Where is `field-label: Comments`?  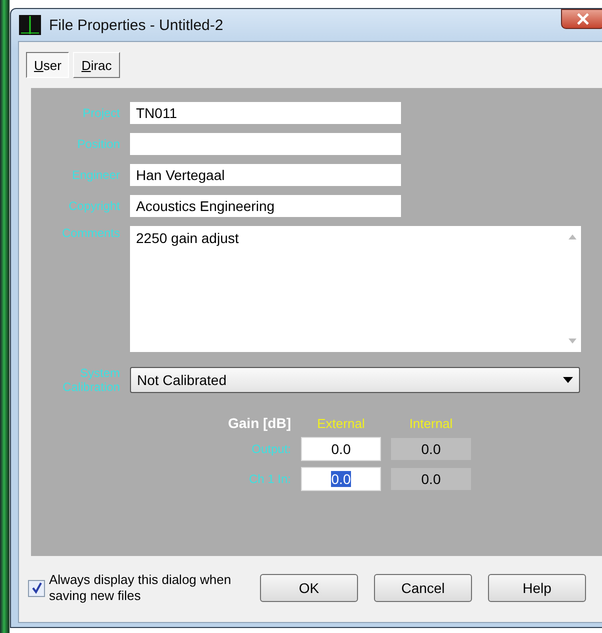 field-label: Comments is located at coordinates (90, 233).